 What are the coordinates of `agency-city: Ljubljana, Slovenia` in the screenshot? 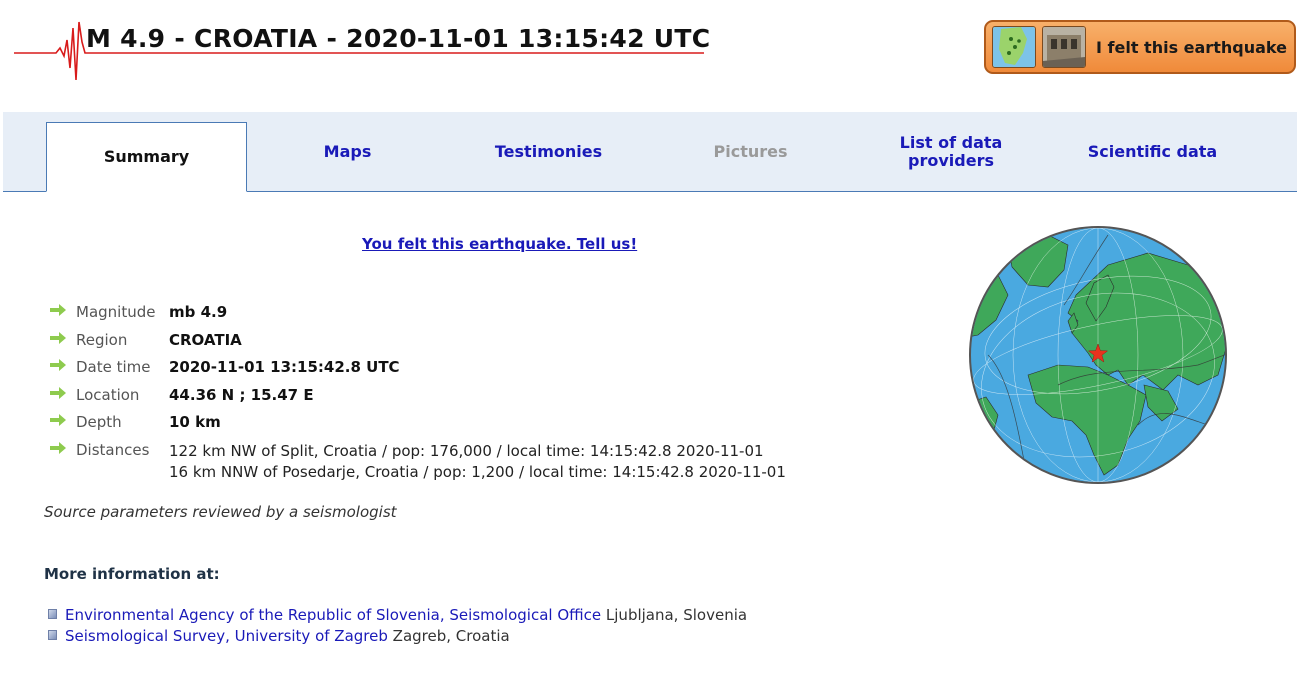 It's located at (676, 615).